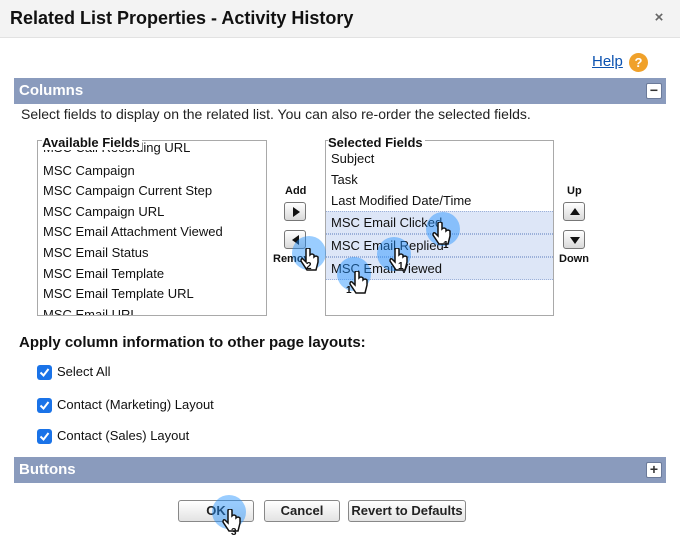  What do you see at coordinates (152, 232) in the screenshot?
I see `available-field-option: MSC Email Attachment Viewed` at bounding box center [152, 232].